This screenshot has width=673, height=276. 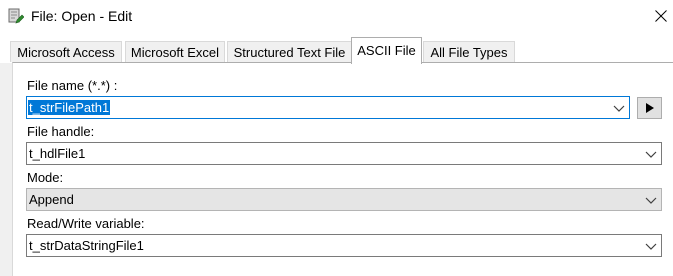 What do you see at coordinates (61, 131) in the screenshot?
I see `file-handle-label: File handle:` at bounding box center [61, 131].